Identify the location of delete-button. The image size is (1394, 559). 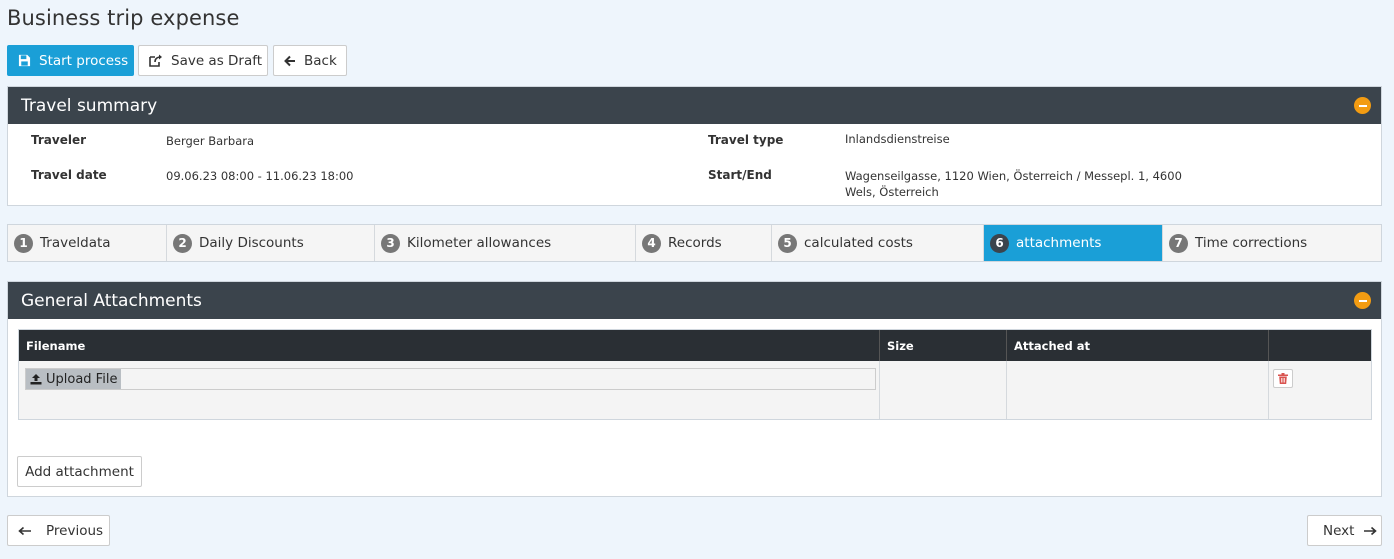
(1283, 378).